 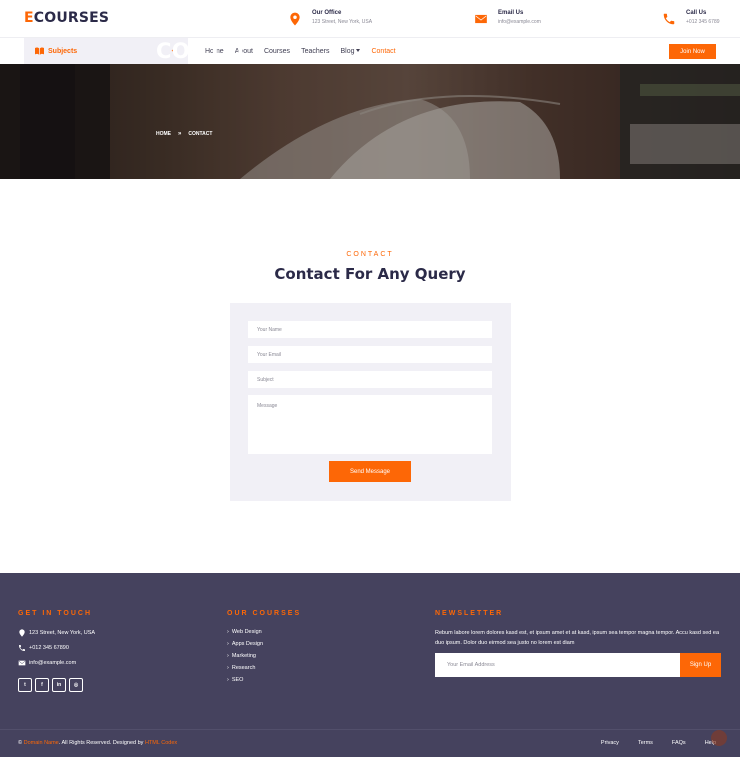 I want to click on footer-newsletter-title: NEWSLETTER, so click(x=469, y=613).